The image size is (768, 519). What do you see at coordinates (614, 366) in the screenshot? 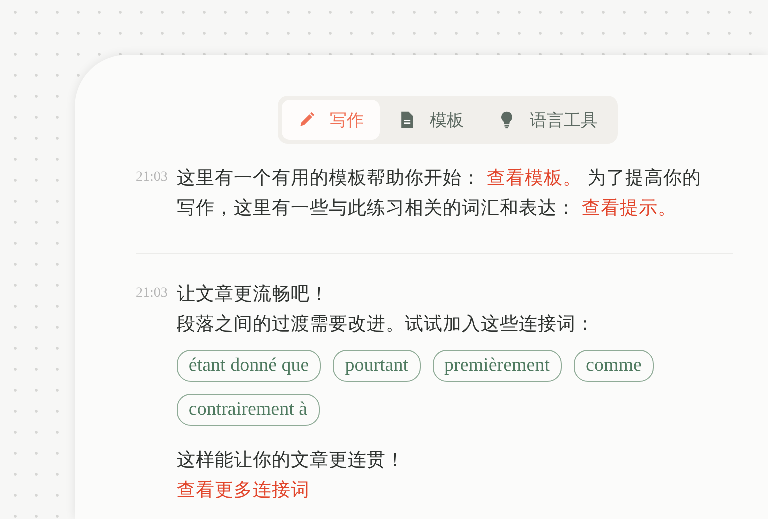
I see `word-chip: comme` at bounding box center [614, 366].